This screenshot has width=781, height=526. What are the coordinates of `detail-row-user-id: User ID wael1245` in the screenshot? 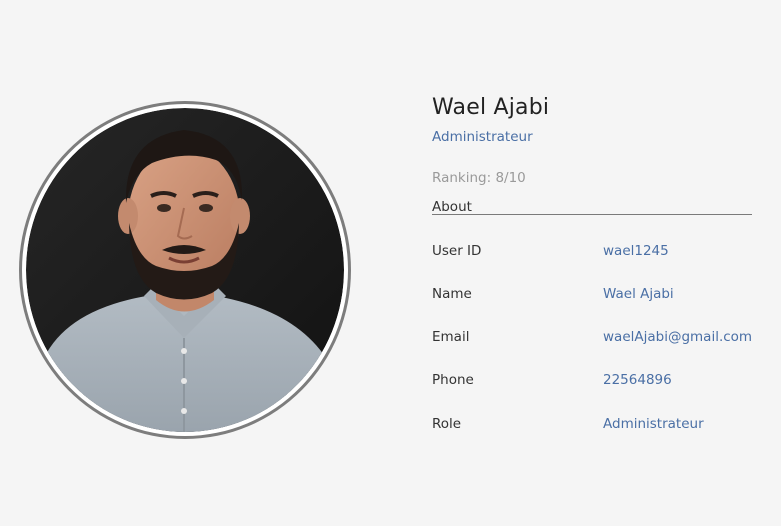 It's located at (597, 253).